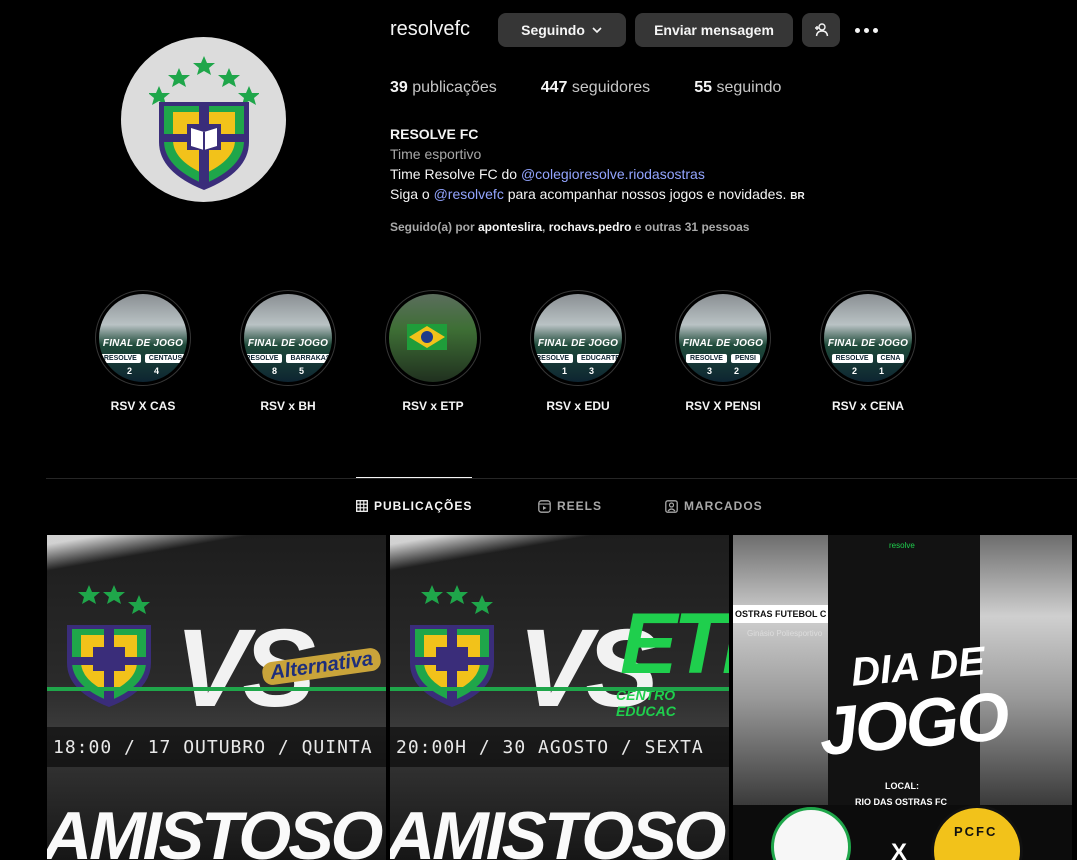 Image resolution: width=1077 pixels, height=860 pixels. Describe the element at coordinates (902, 786) in the screenshot. I see `venue-label: LOCAL:` at that location.